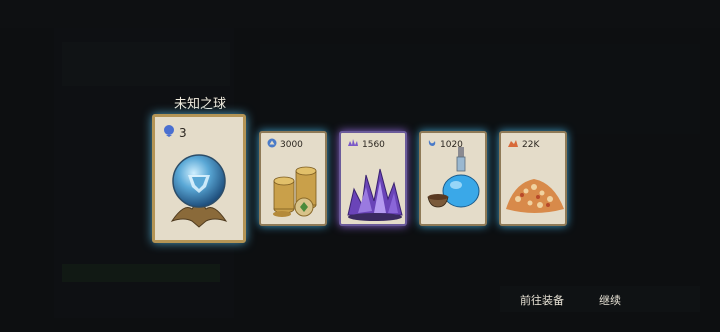  I want to click on potion-flask-icon, so click(453, 177).